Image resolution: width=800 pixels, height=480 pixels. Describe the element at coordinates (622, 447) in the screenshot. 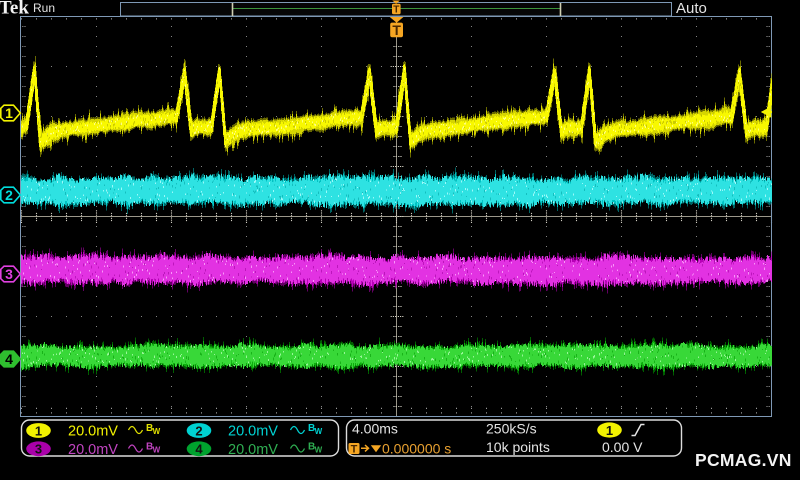

I see `svg-text: 0.00 V` at that location.